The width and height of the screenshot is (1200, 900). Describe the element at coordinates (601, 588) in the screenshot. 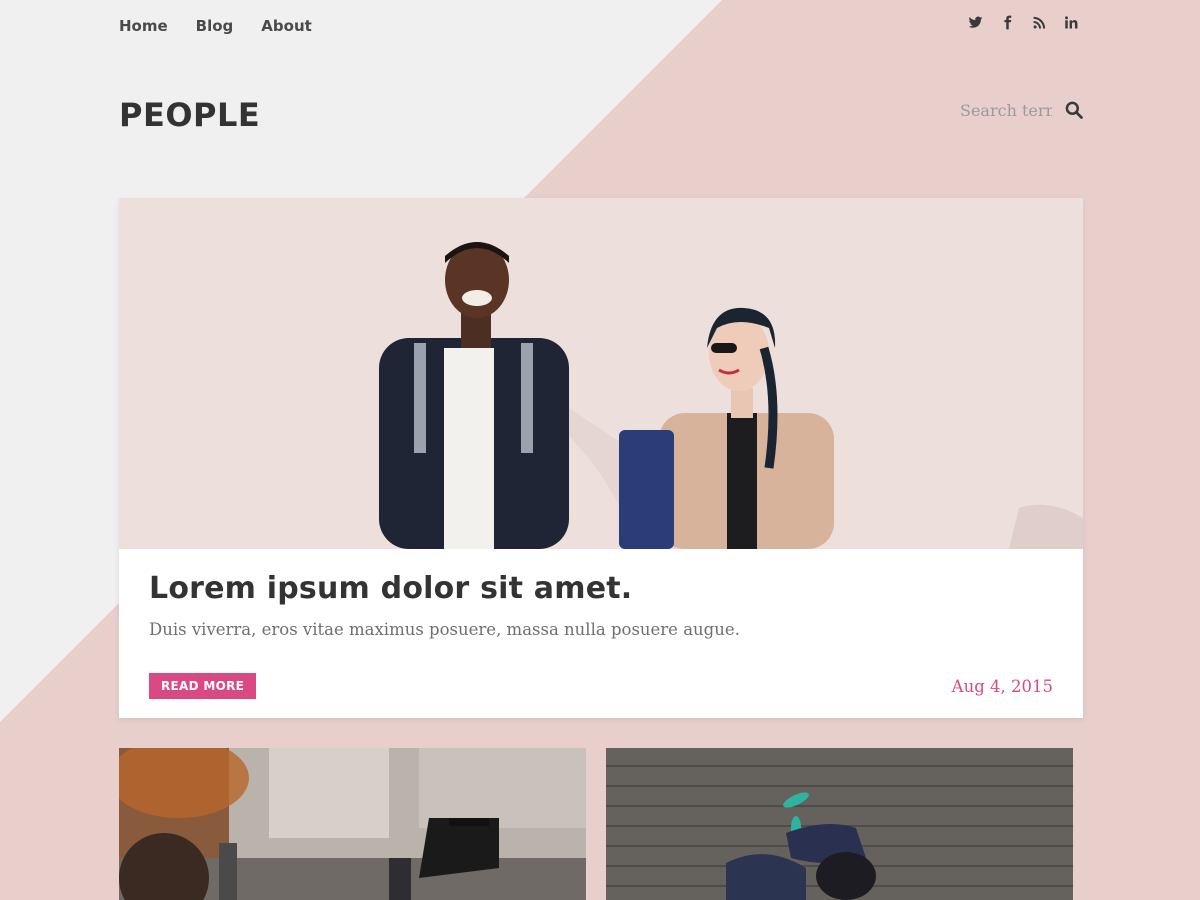

I see `featured-post-title: Lorem ipsum dolor sit amet.` at that location.